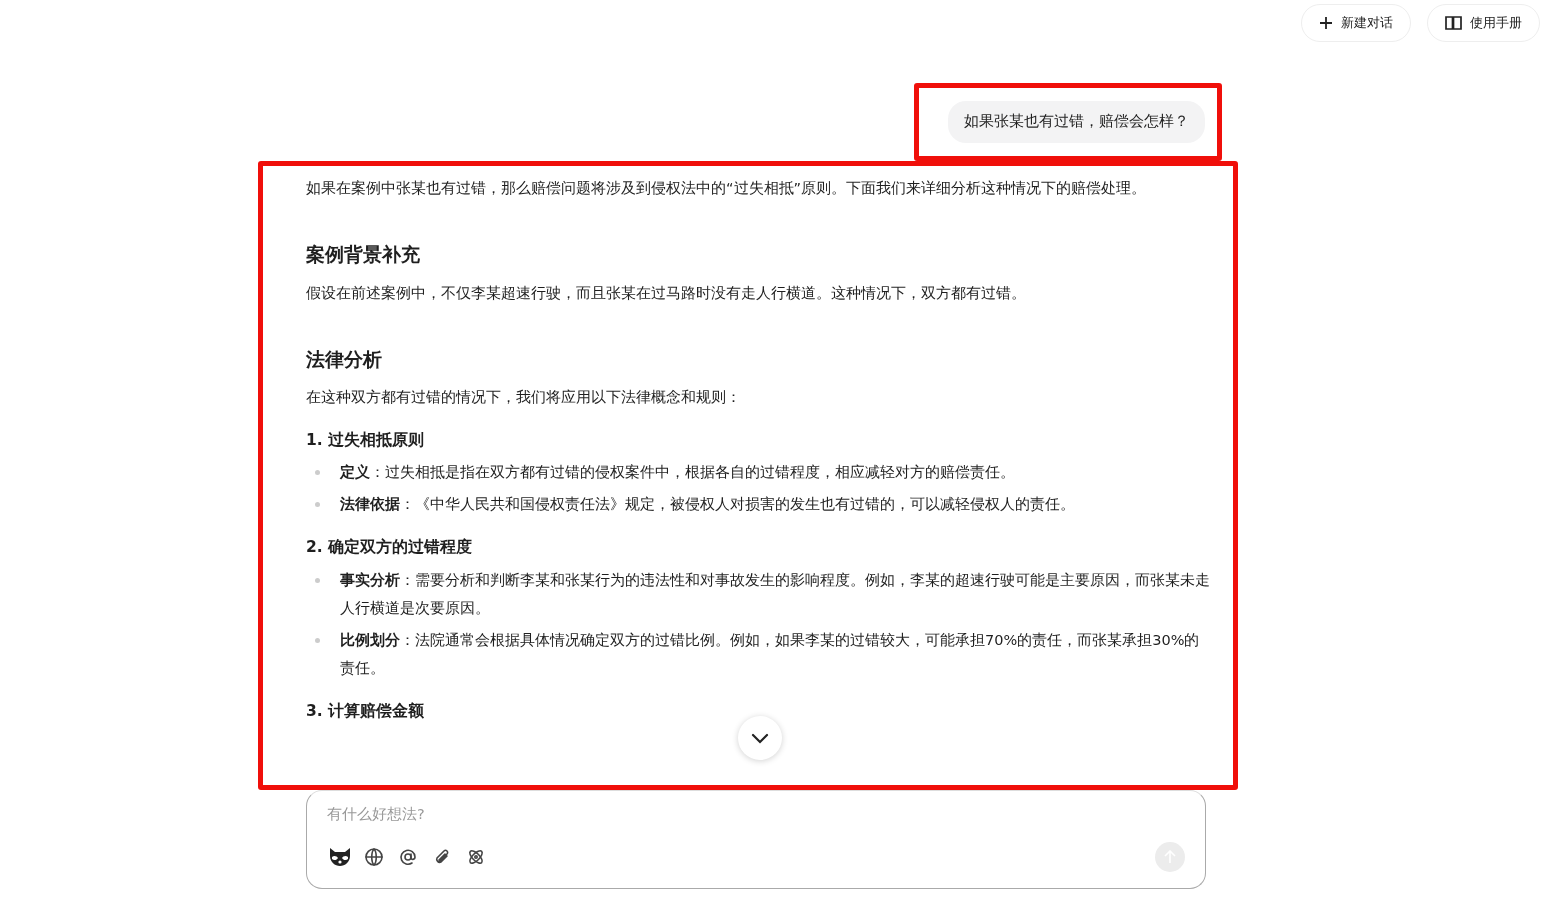 The width and height of the screenshot is (1550, 909). What do you see at coordinates (524, 397) in the screenshot?
I see `paragraph: 在这种双方都有过错的情况下，我们将应用以下法律概念和规则：` at bounding box center [524, 397].